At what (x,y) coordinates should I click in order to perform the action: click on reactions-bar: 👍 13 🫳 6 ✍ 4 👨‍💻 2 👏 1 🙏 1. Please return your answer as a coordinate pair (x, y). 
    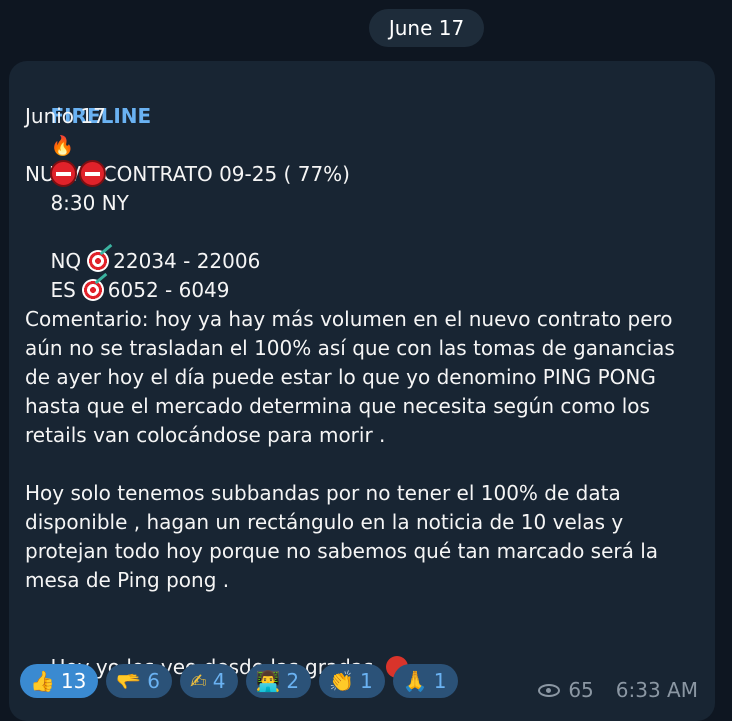
    Looking at the image, I should click on (239, 681).